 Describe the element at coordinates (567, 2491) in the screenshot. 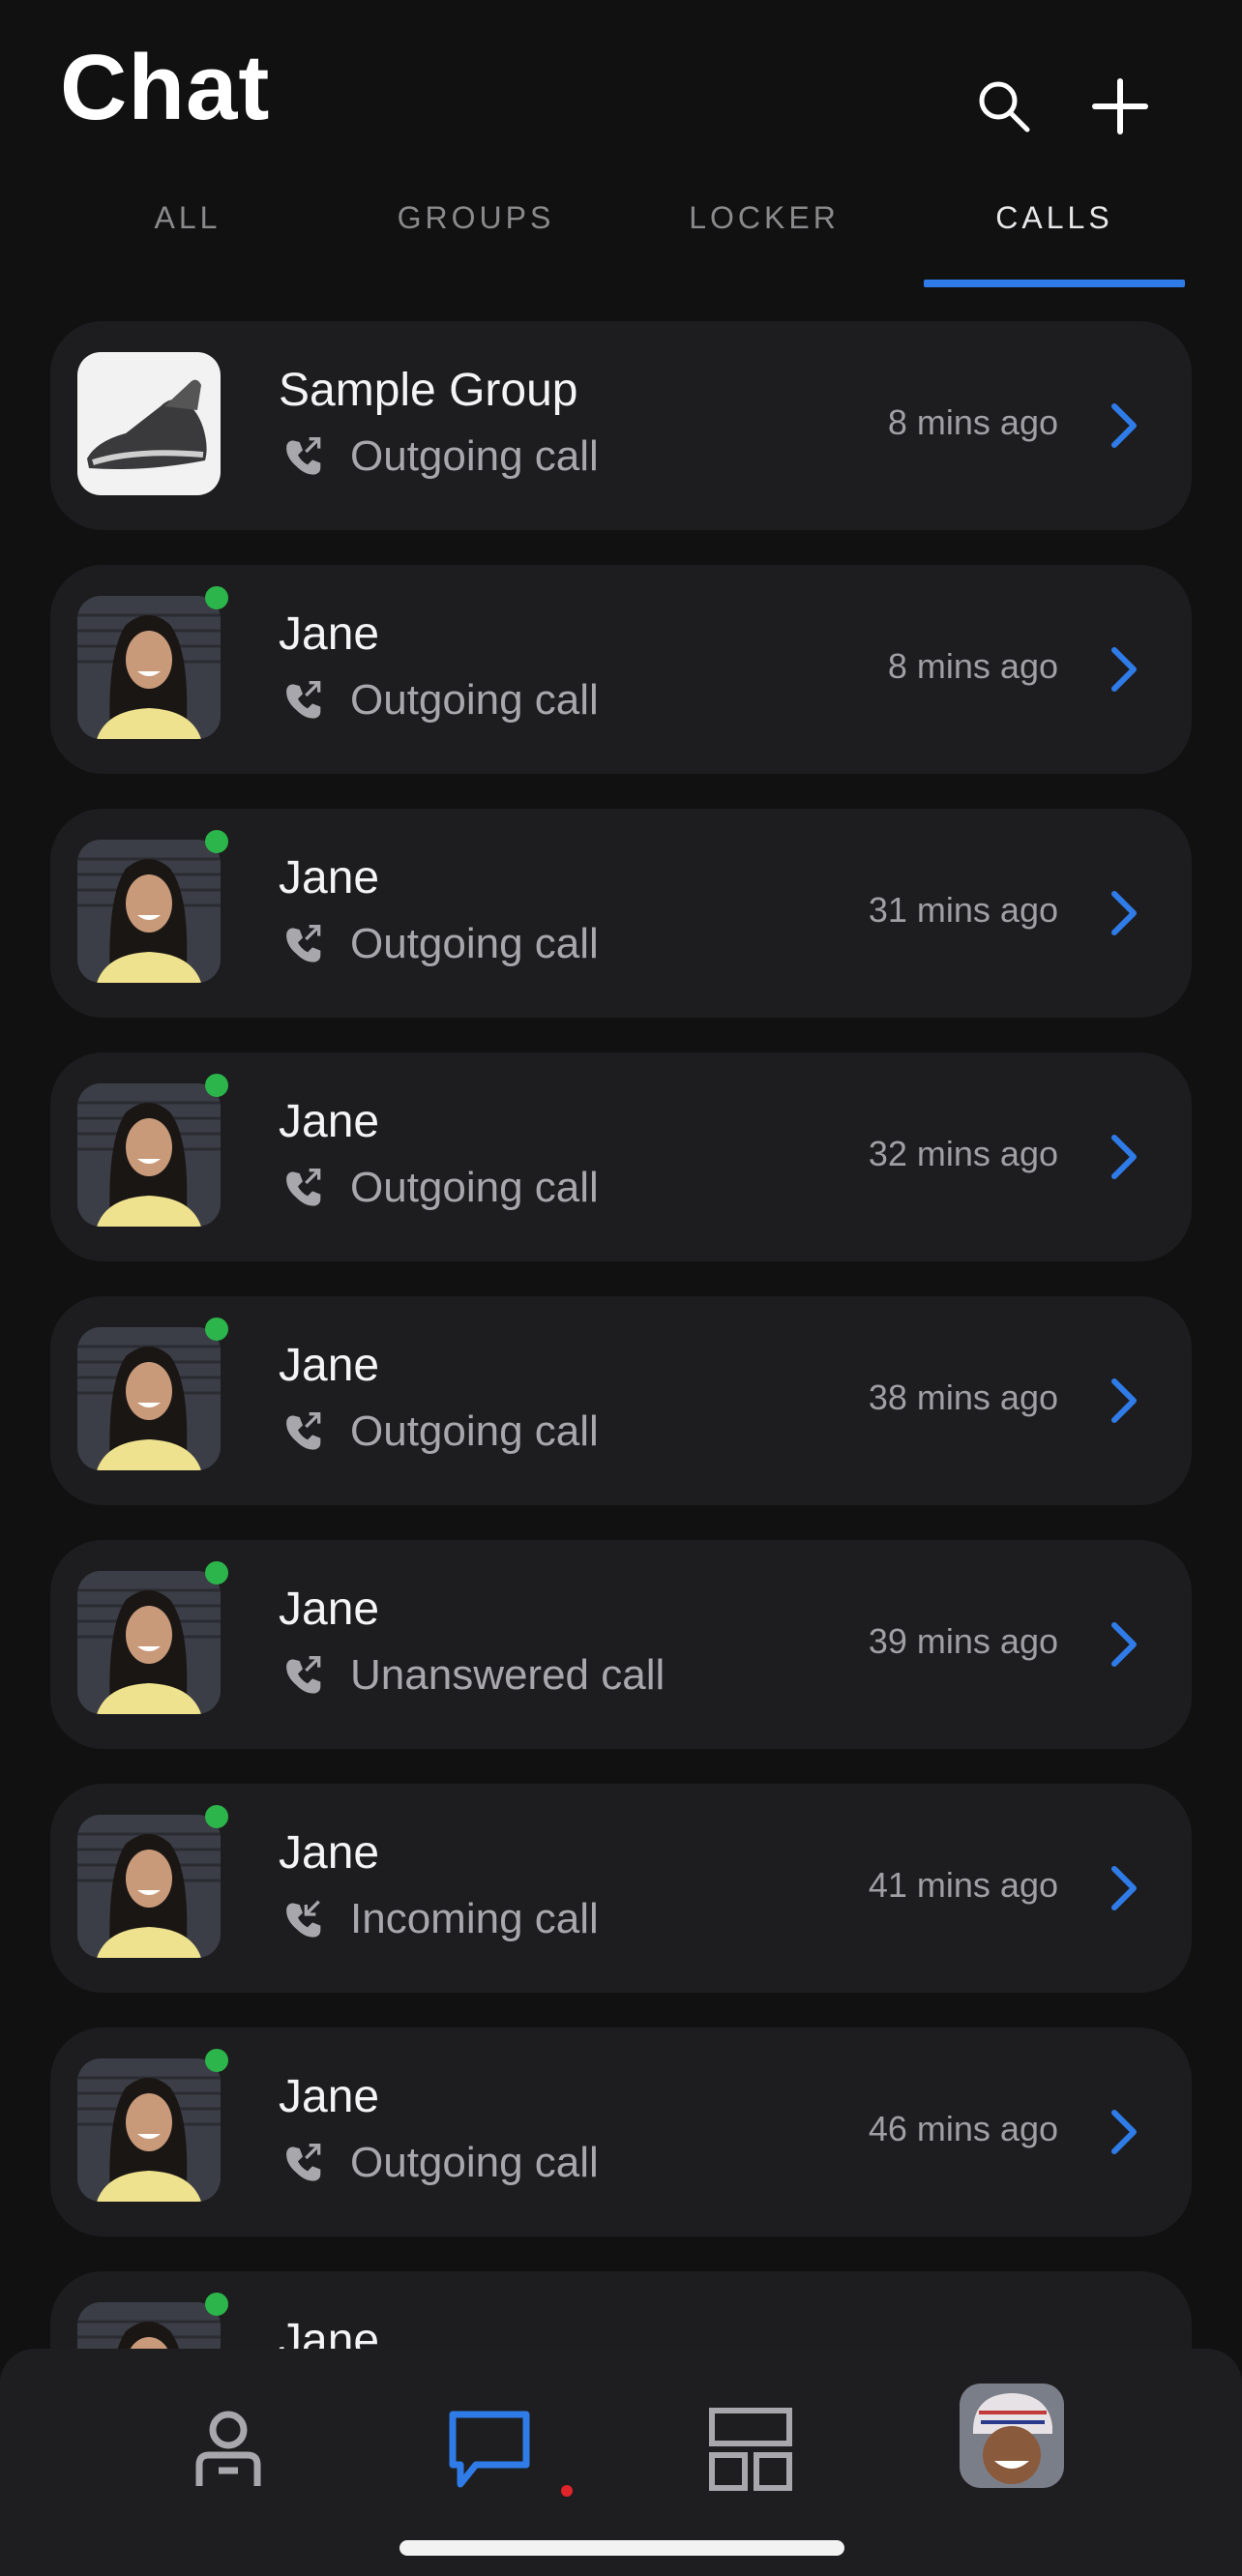

I see `chat-notification-dot` at that location.